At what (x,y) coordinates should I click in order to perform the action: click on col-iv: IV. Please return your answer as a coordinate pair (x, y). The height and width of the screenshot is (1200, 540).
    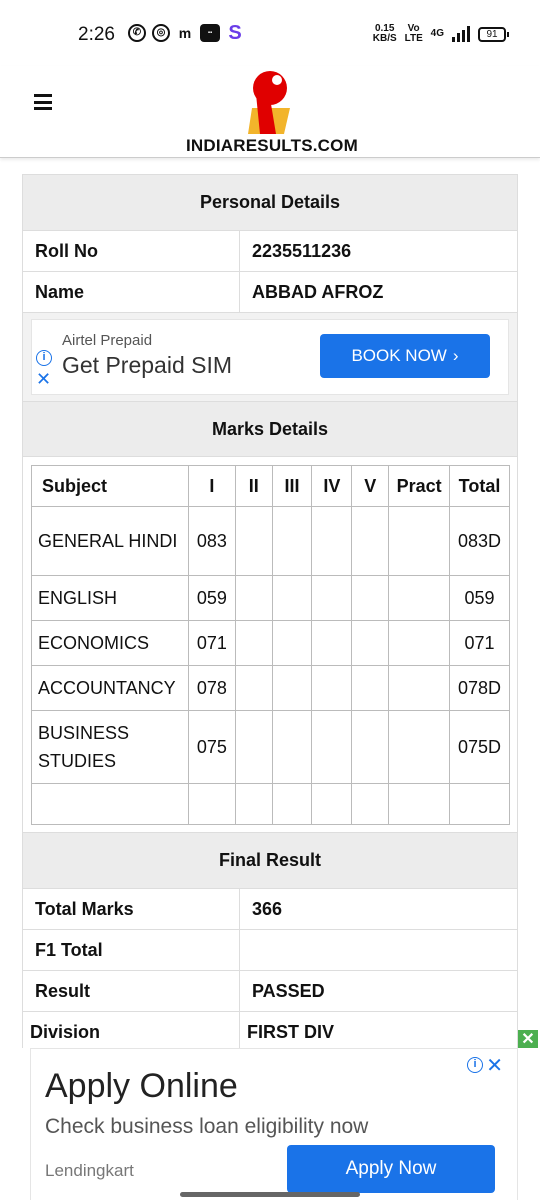
    Looking at the image, I should click on (332, 486).